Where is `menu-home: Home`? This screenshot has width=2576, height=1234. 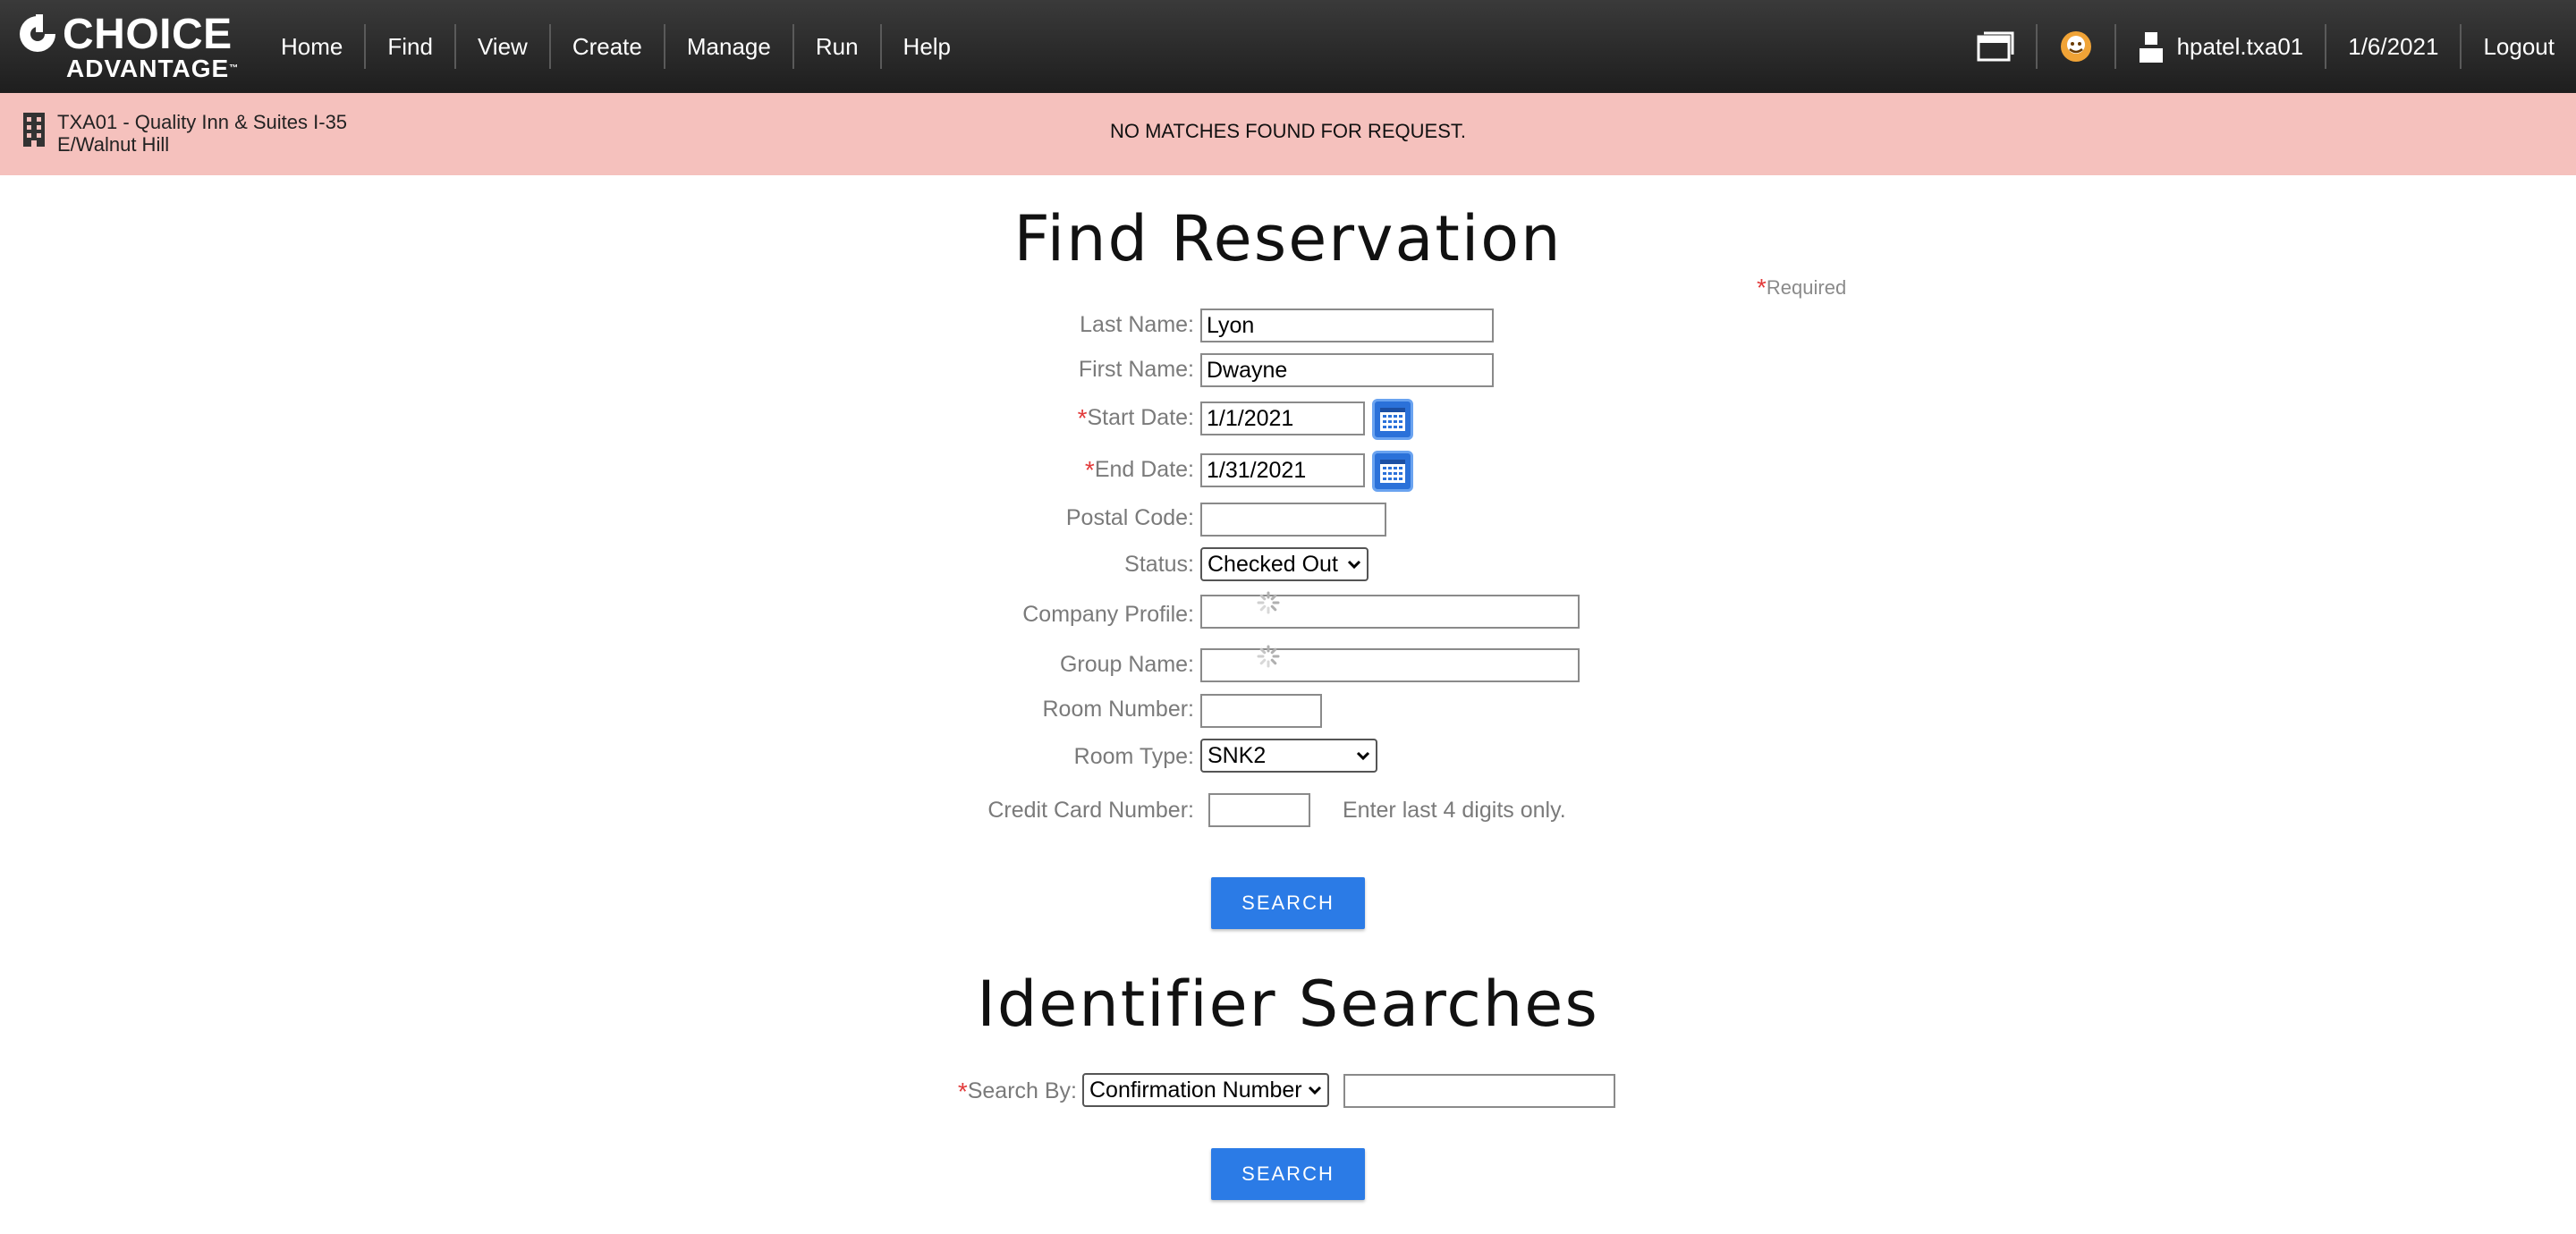
menu-home: Home is located at coordinates (313, 46).